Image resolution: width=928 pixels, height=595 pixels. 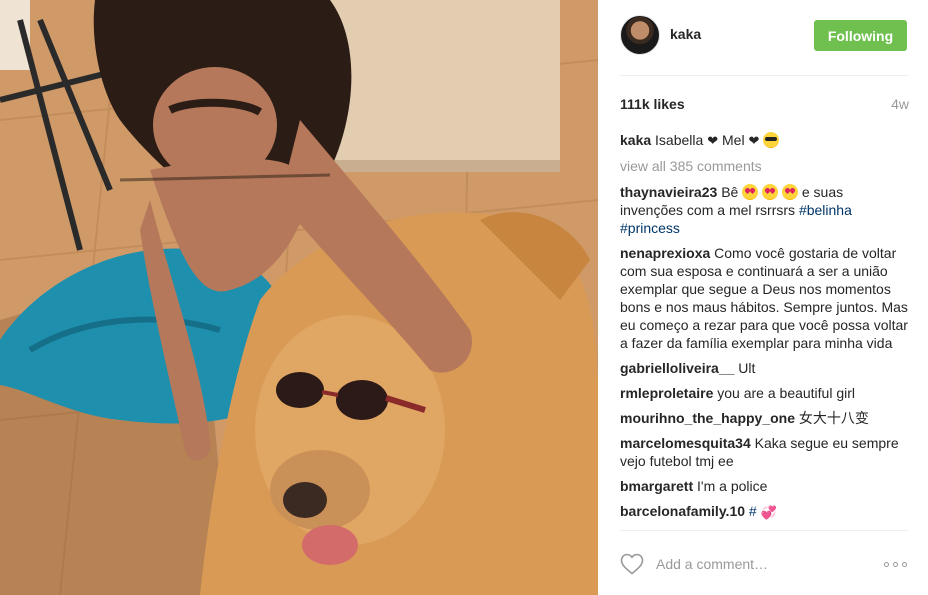 I want to click on caption-author: kaka, so click(x=635, y=140).